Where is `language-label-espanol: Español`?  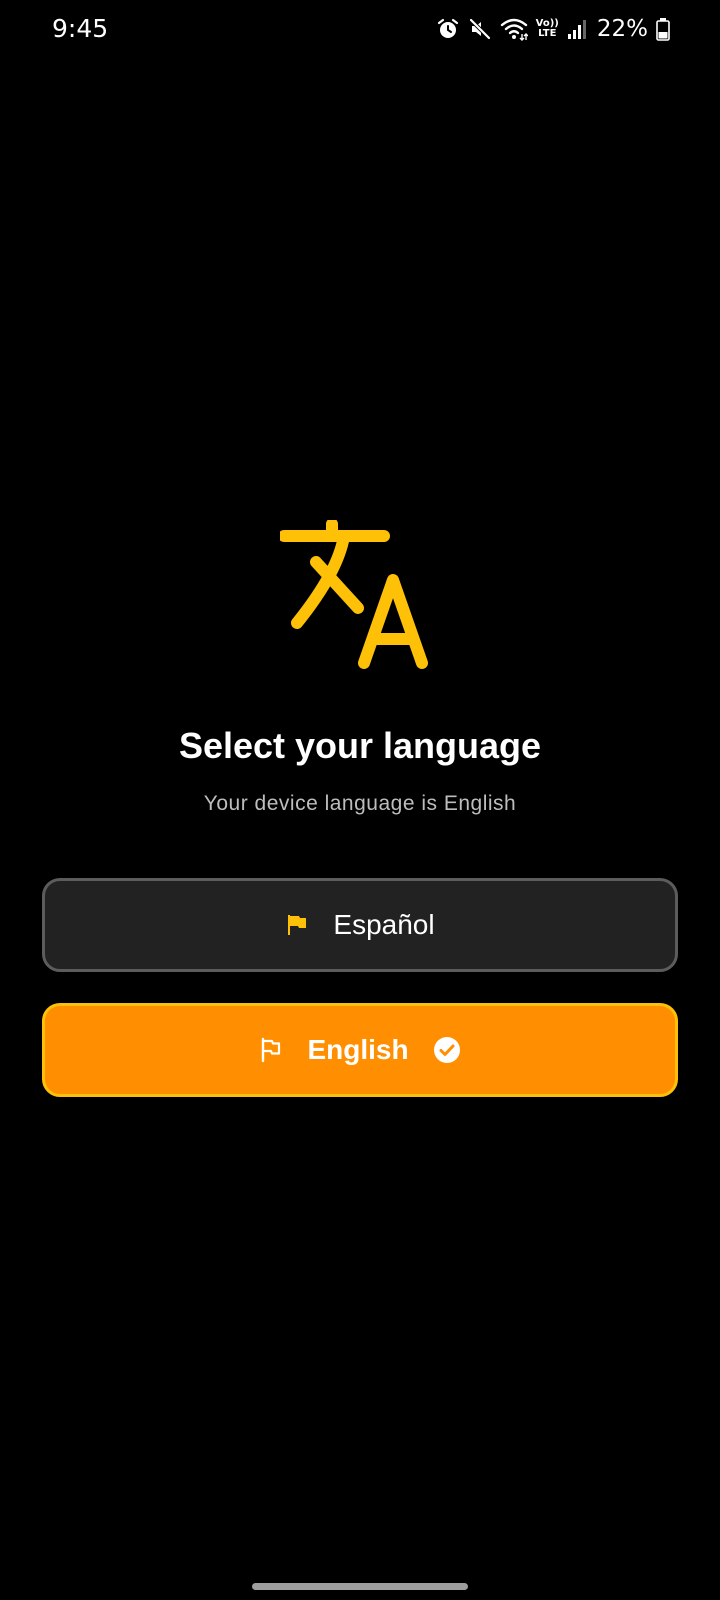
language-label-espanol: Español is located at coordinates (384, 924).